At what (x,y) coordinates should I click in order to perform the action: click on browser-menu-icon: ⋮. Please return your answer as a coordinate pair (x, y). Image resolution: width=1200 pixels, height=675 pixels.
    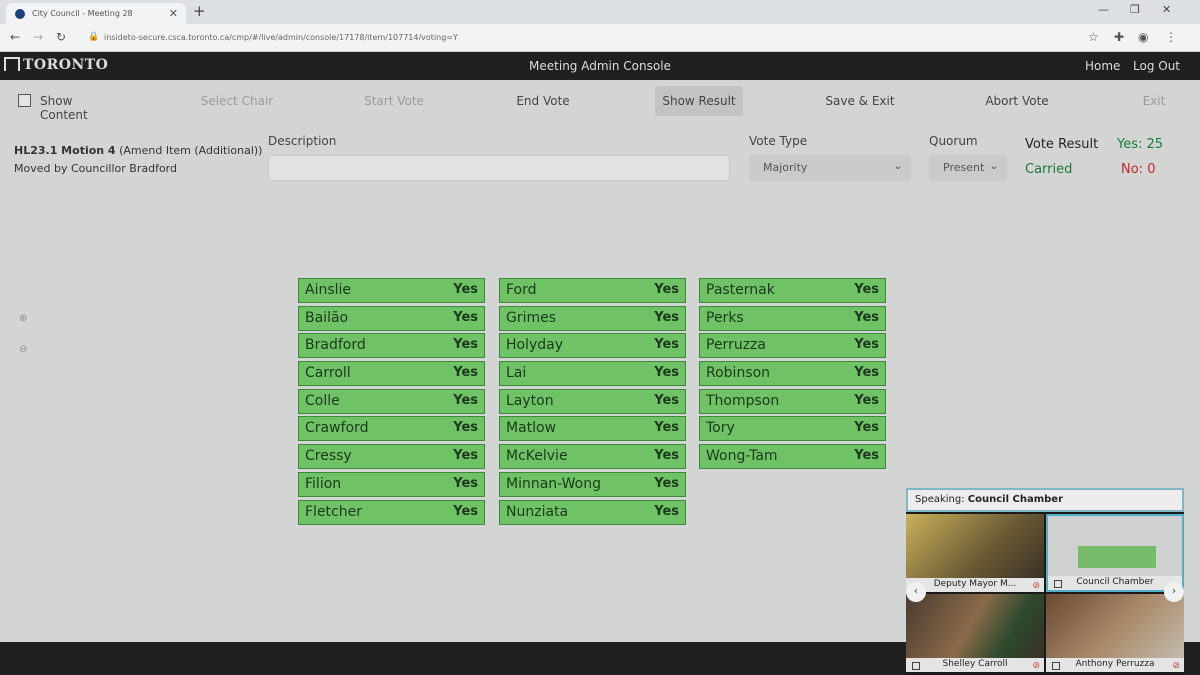
    Looking at the image, I should click on (1171, 37).